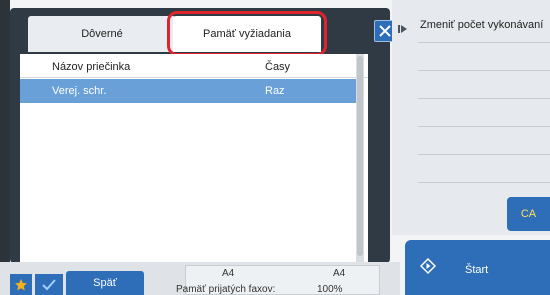  I want to click on list-item: Verej. schr. Raz, so click(192, 91).